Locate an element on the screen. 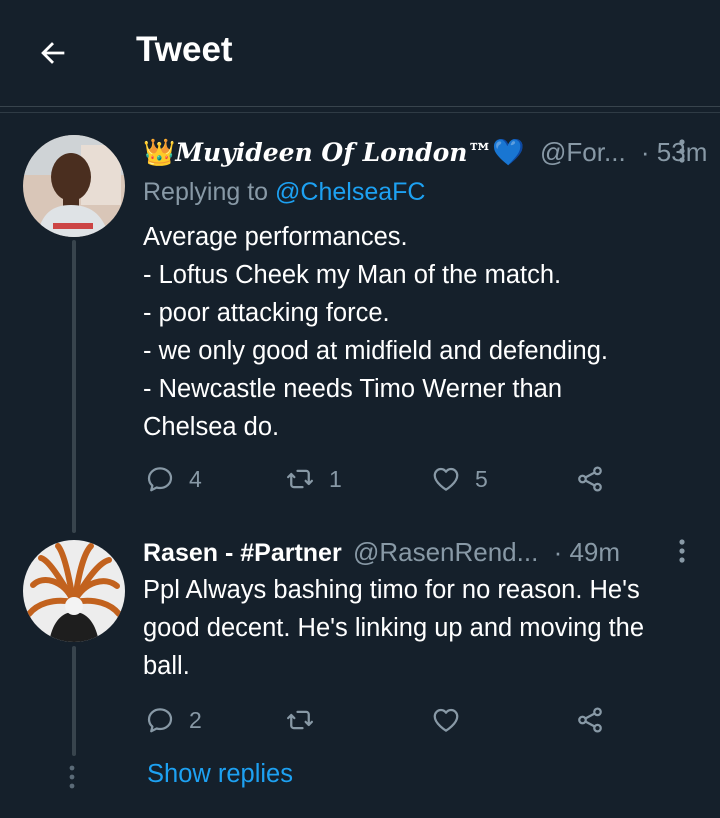 This screenshot has height=818, width=720. tweet-header: 👑Muyideen Of London™💙 @For... · 53m is located at coordinates (425, 155).